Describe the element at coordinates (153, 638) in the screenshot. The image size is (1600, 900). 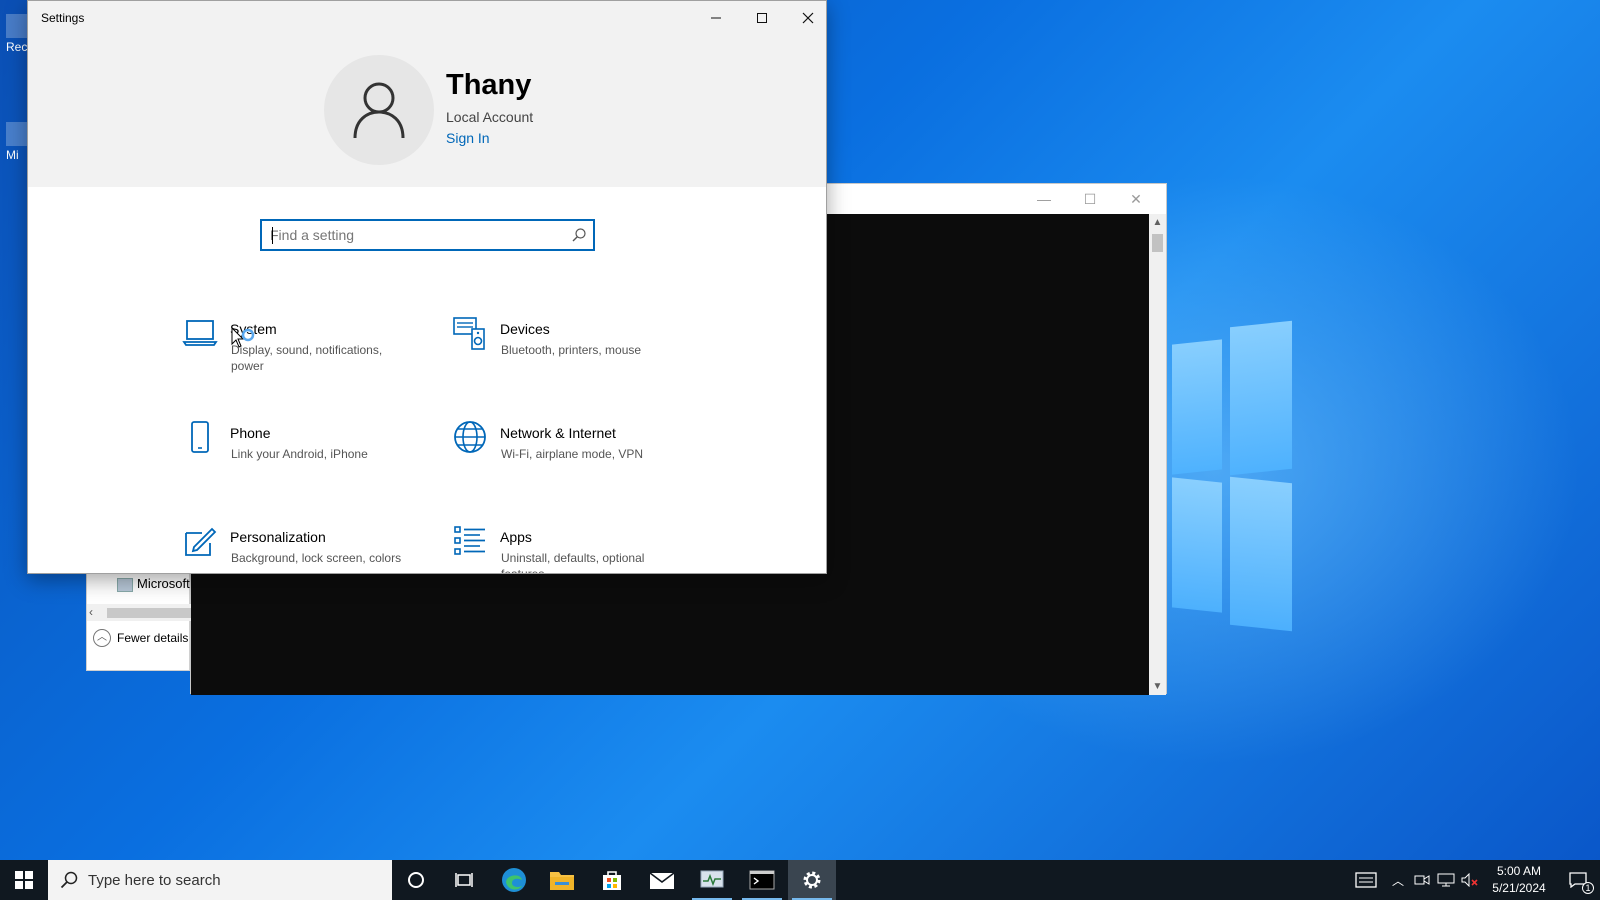
I see `fewer-details-label: Fewer details` at that location.